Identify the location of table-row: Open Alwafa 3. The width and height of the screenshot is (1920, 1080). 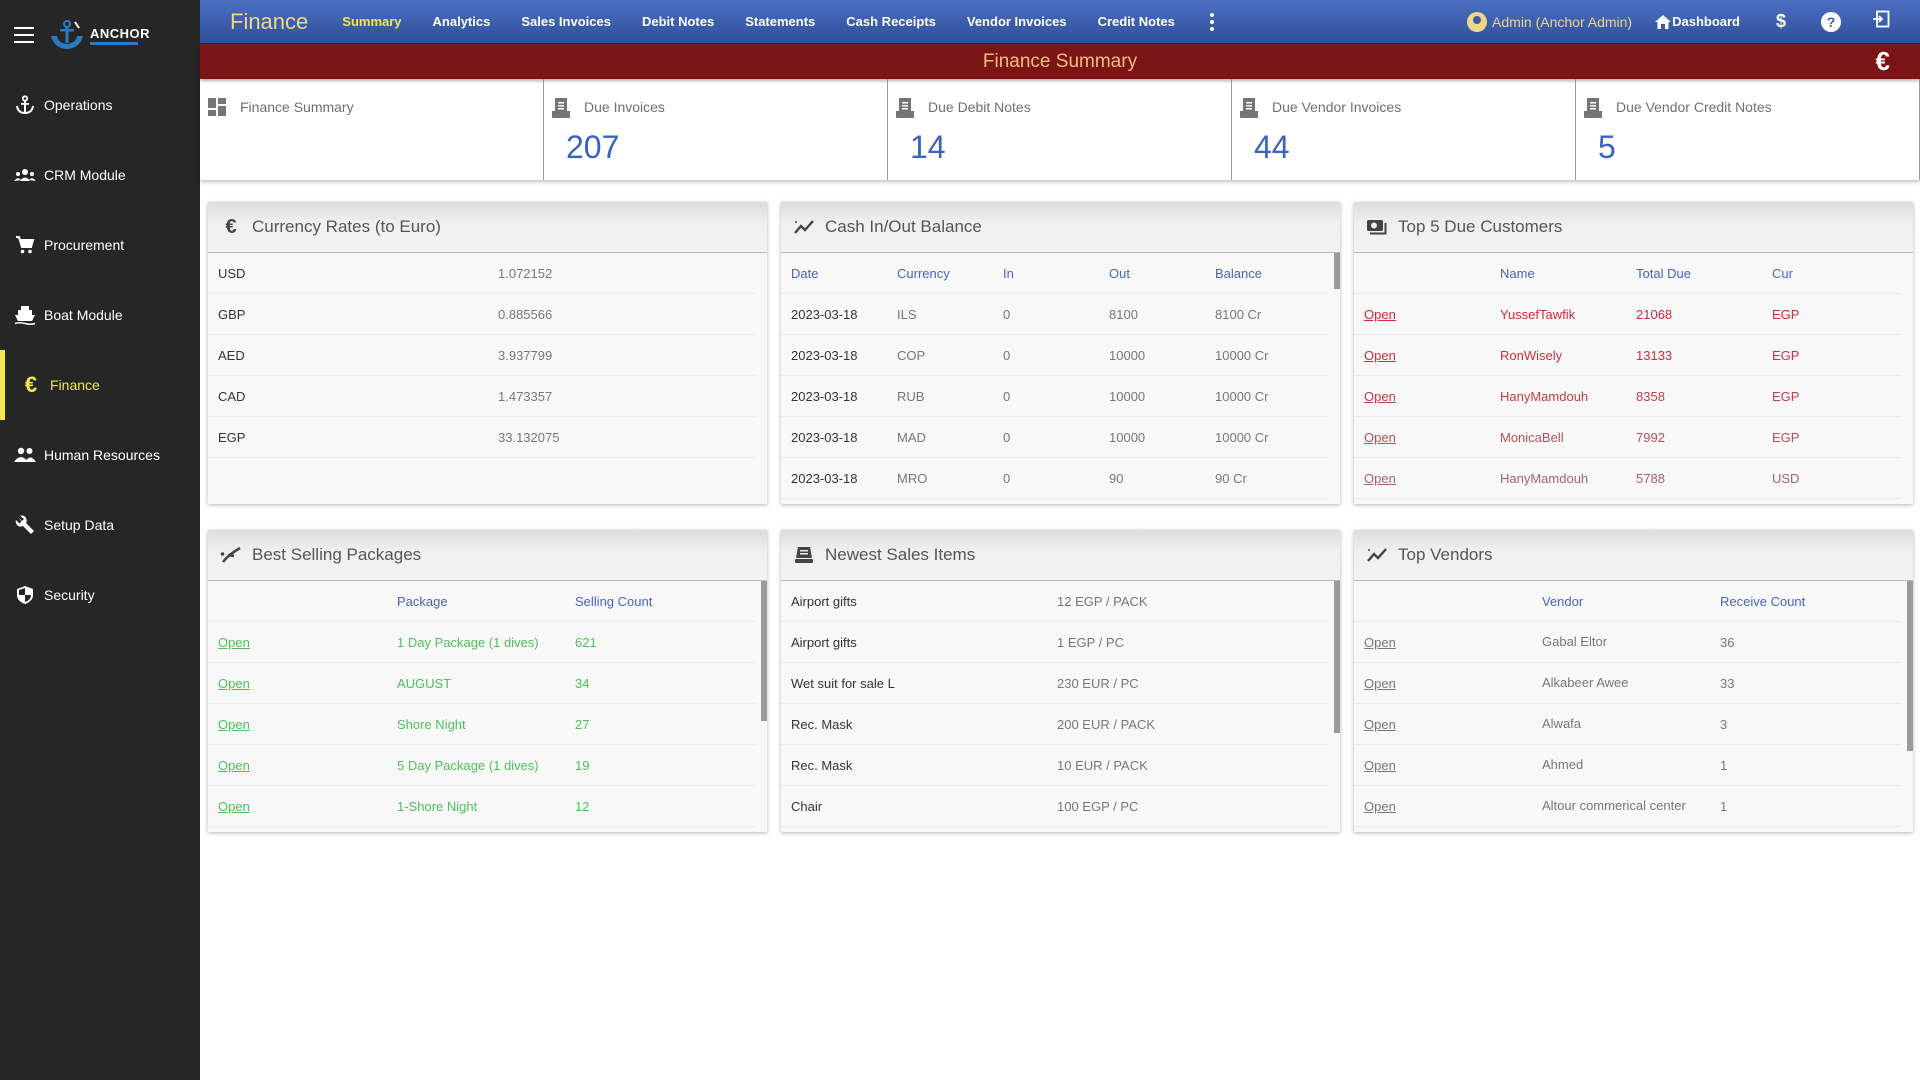
(1627, 724).